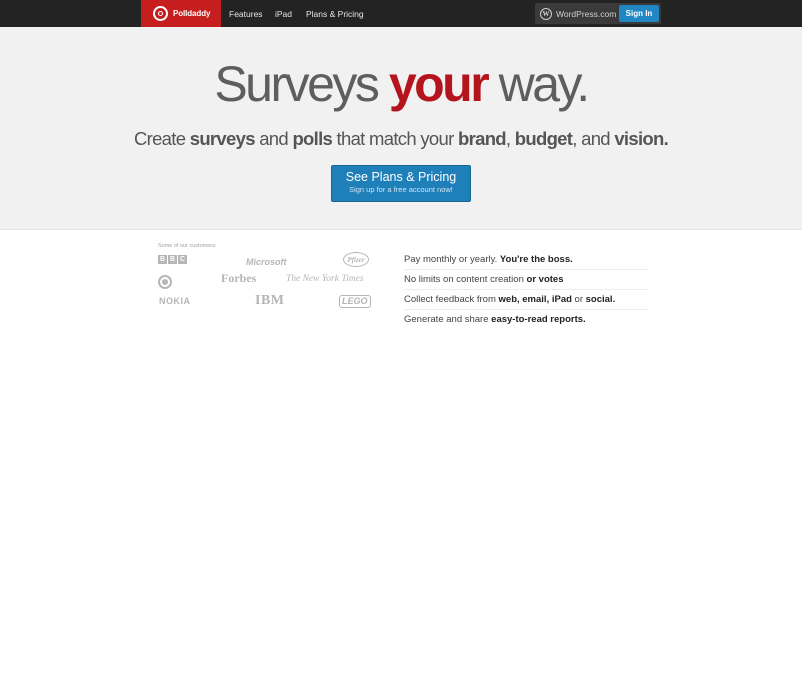 The width and height of the screenshot is (802, 698). I want to click on feature-highlight: or votes, so click(545, 279).